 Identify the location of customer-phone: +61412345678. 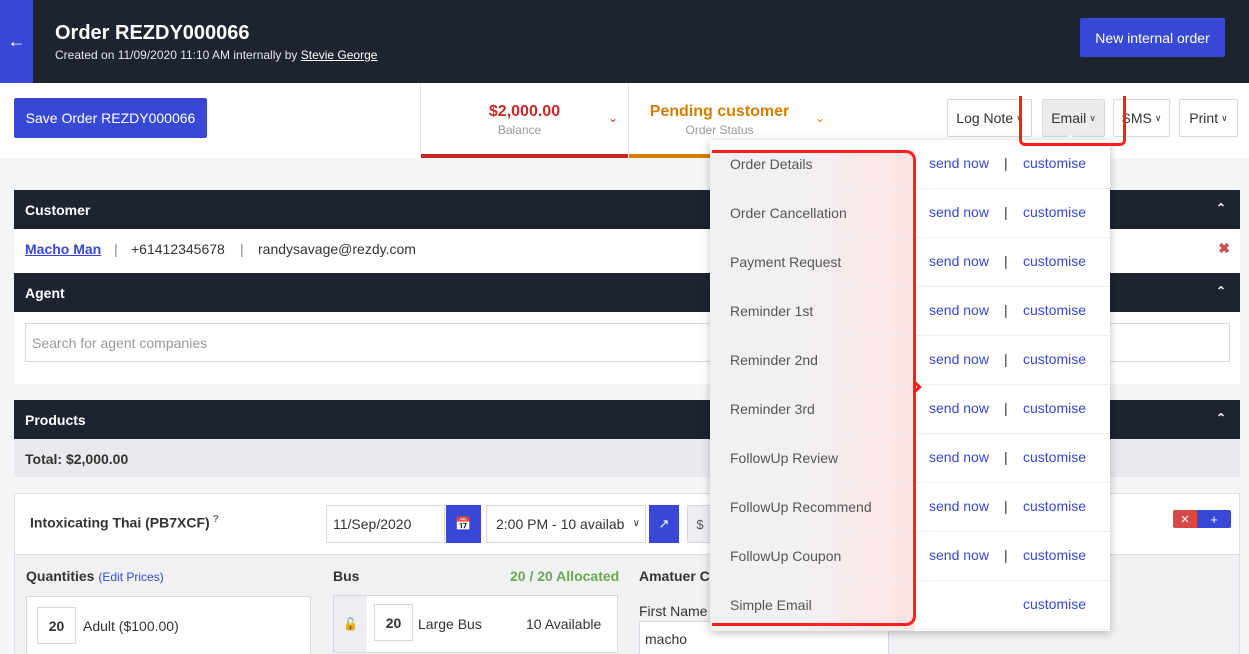
(178, 249).